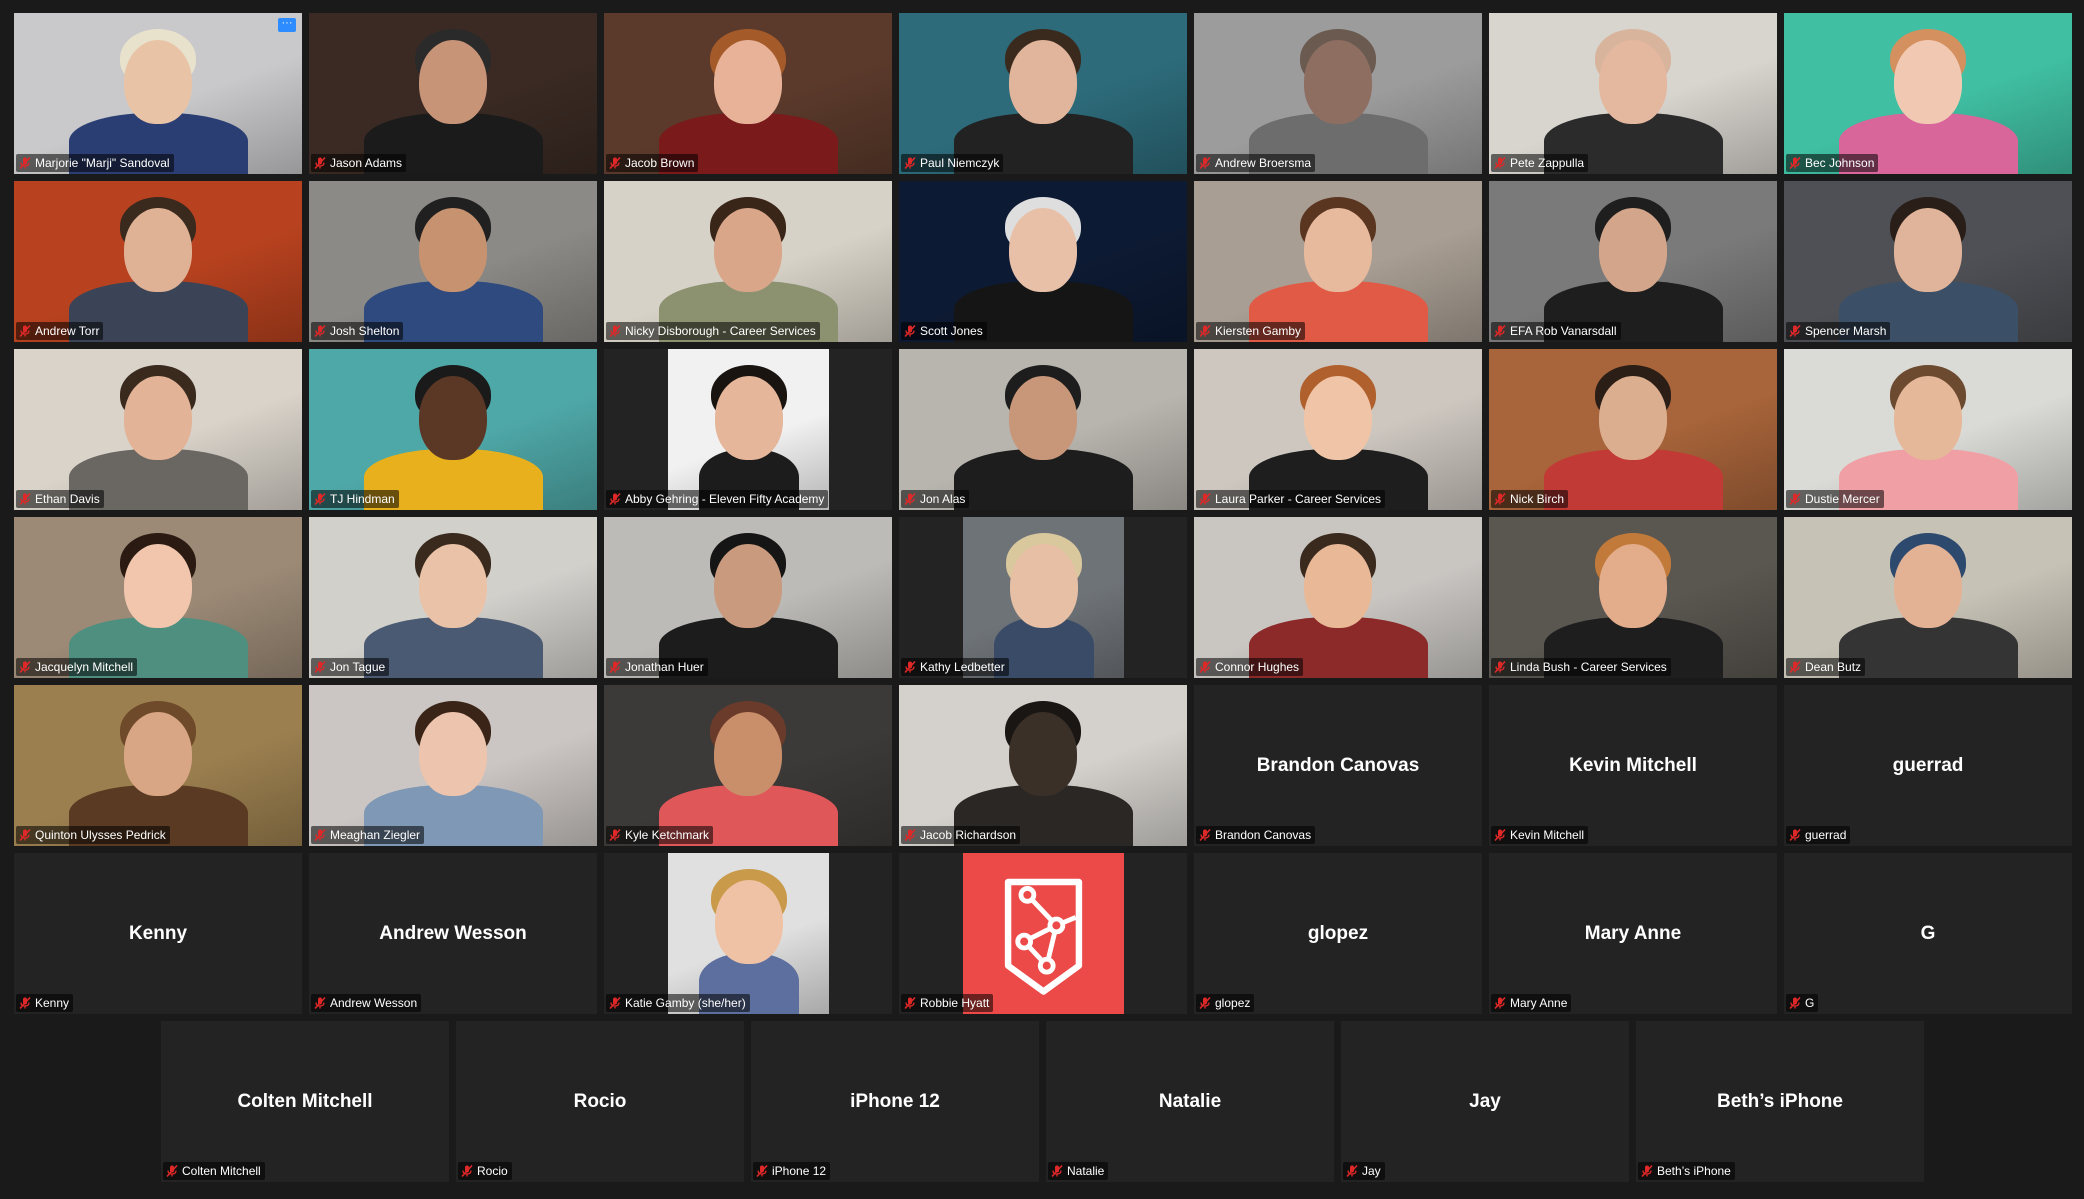 Image resolution: width=2084 pixels, height=1199 pixels. Describe the element at coordinates (287, 25) in the screenshot. I see `more-options-button: ···` at that location.